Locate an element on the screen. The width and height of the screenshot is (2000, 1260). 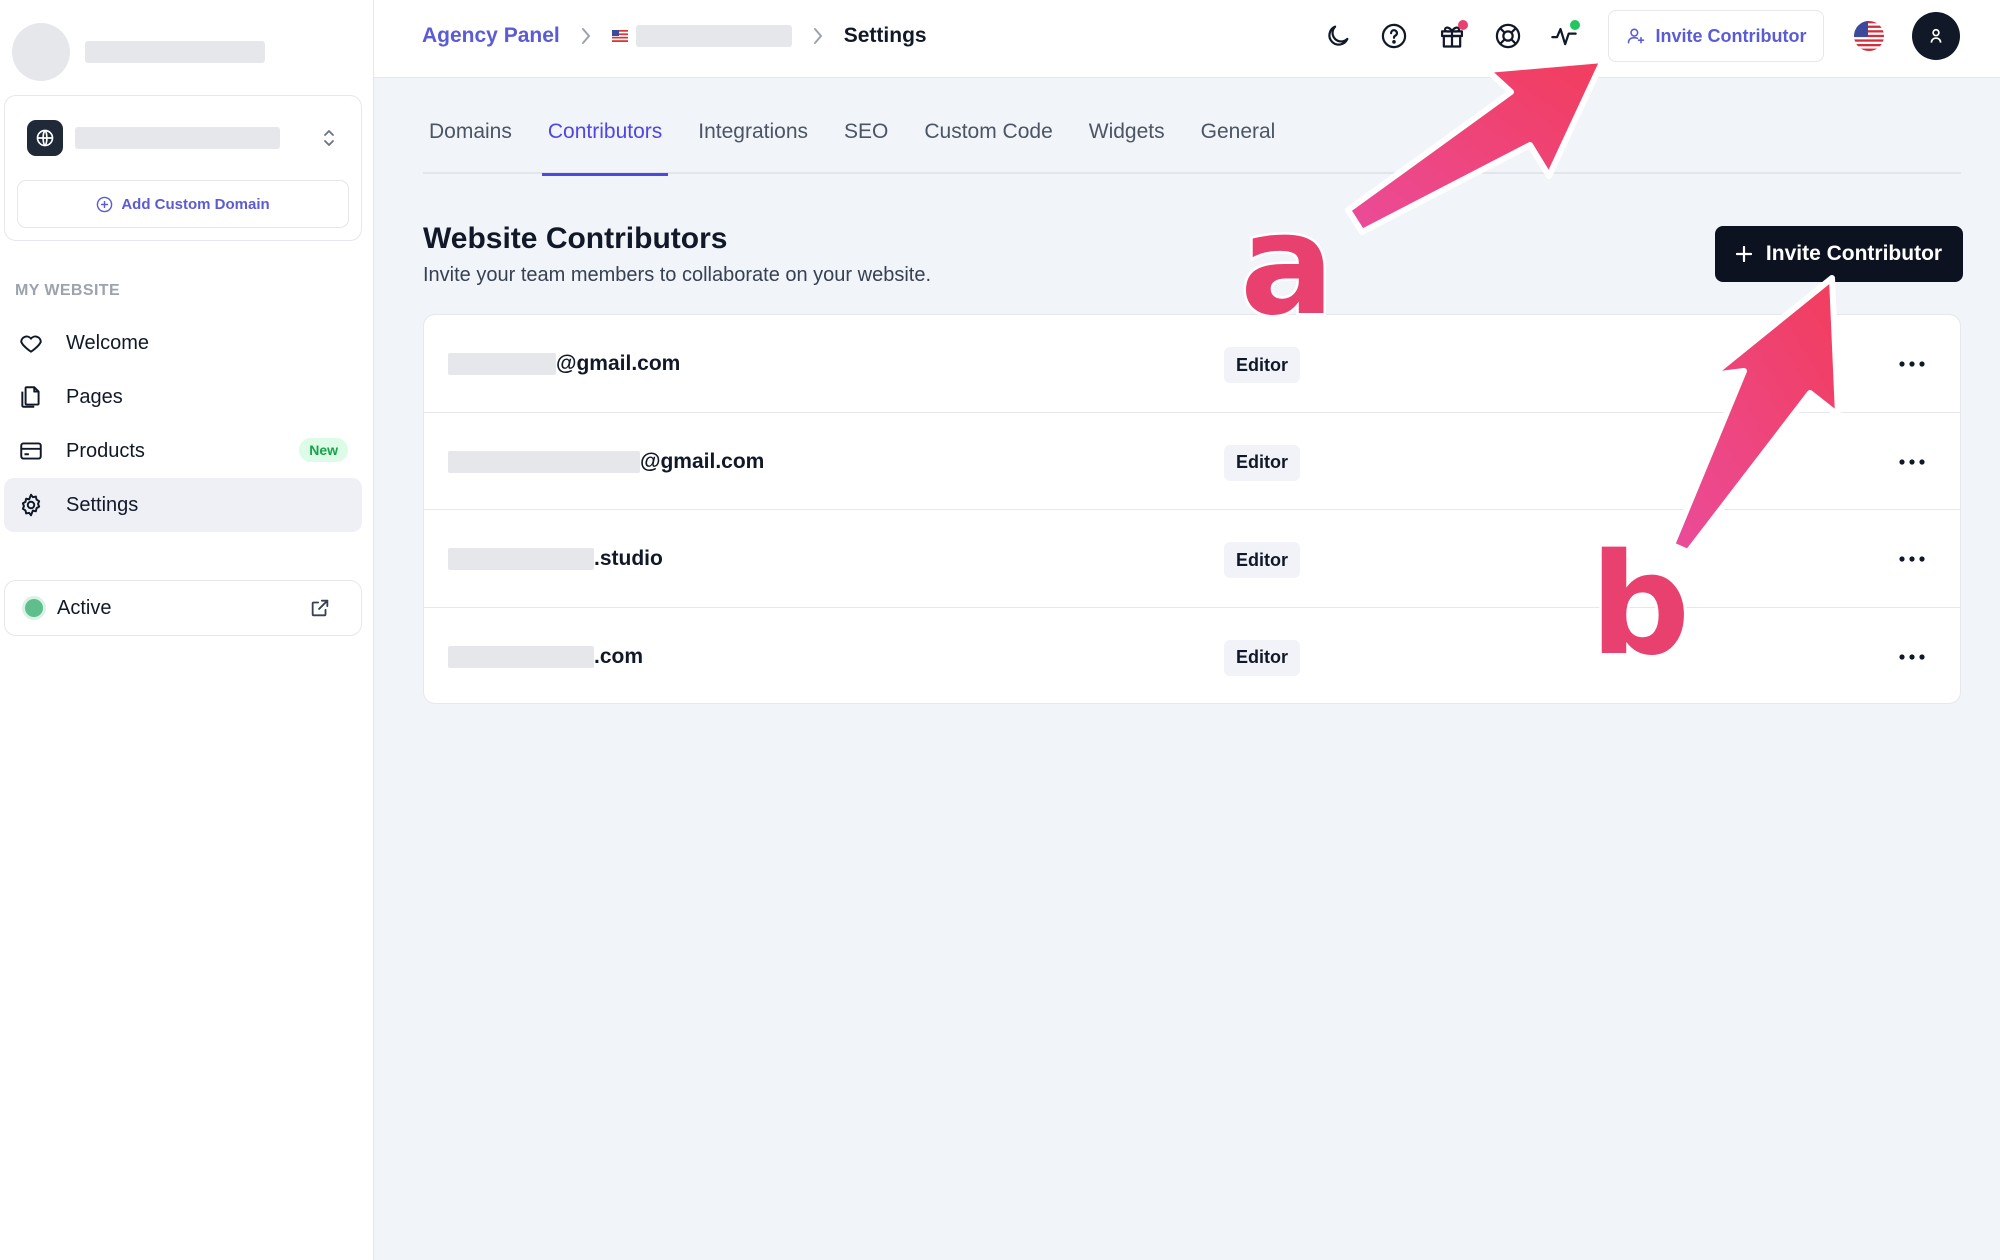
sidebar-item-label: Pages is located at coordinates (94, 396).